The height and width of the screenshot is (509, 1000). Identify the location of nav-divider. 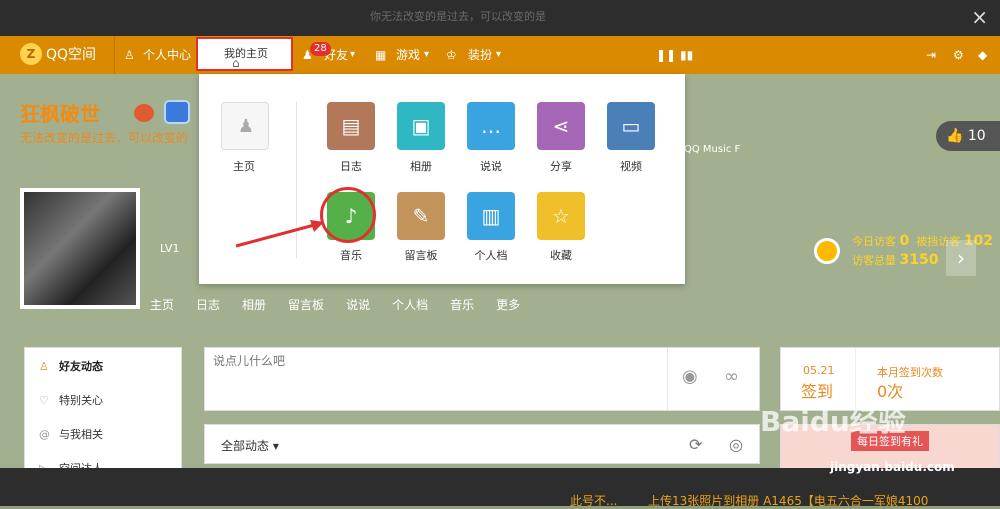
(114, 55).